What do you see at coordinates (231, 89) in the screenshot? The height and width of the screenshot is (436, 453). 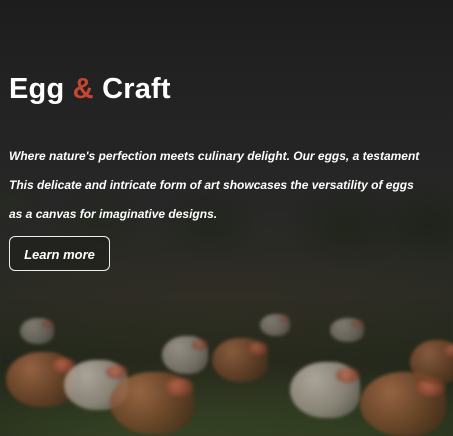 I see `hero-title: Egg & Craft` at bounding box center [231, 89].